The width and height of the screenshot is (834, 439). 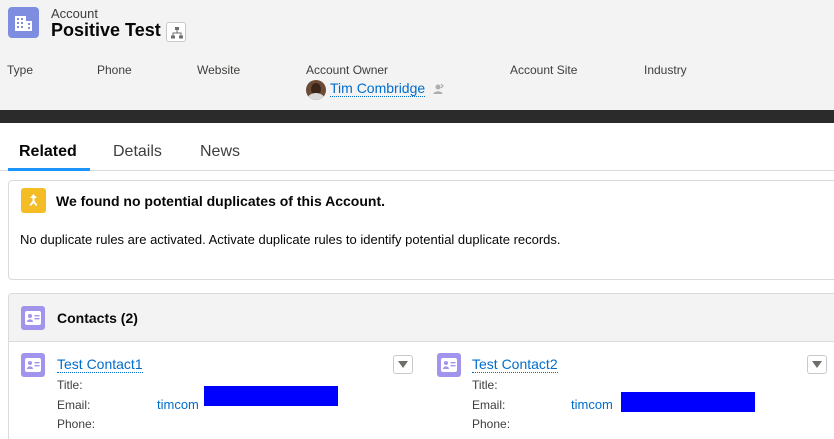 I want to click on view-hierarchy-button, so click(x=176, y=32).